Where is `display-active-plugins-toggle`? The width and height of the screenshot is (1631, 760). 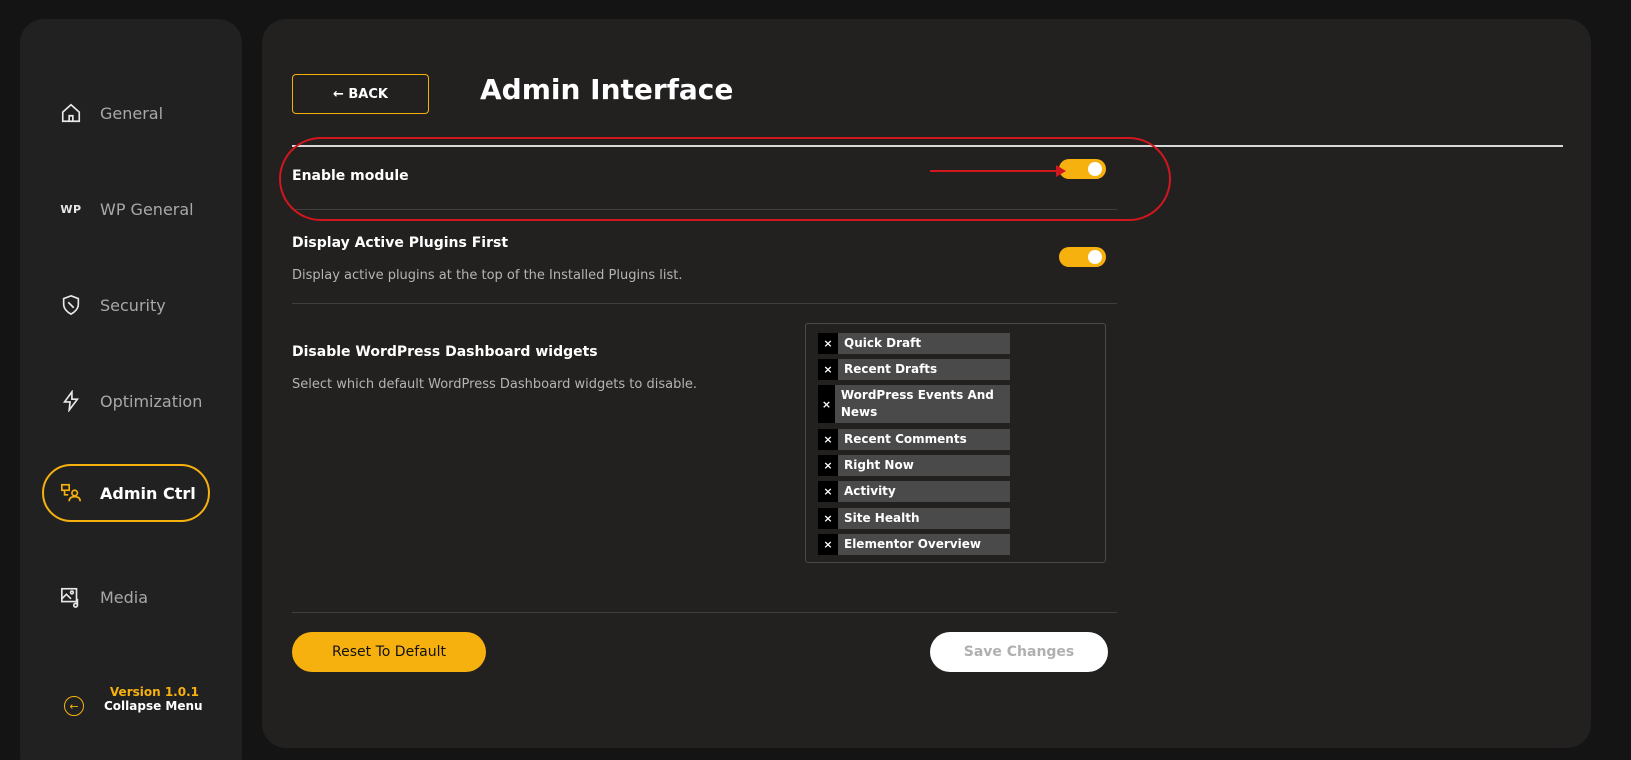
display-active-plugins-toggle is located at coordinates (1082, 257).